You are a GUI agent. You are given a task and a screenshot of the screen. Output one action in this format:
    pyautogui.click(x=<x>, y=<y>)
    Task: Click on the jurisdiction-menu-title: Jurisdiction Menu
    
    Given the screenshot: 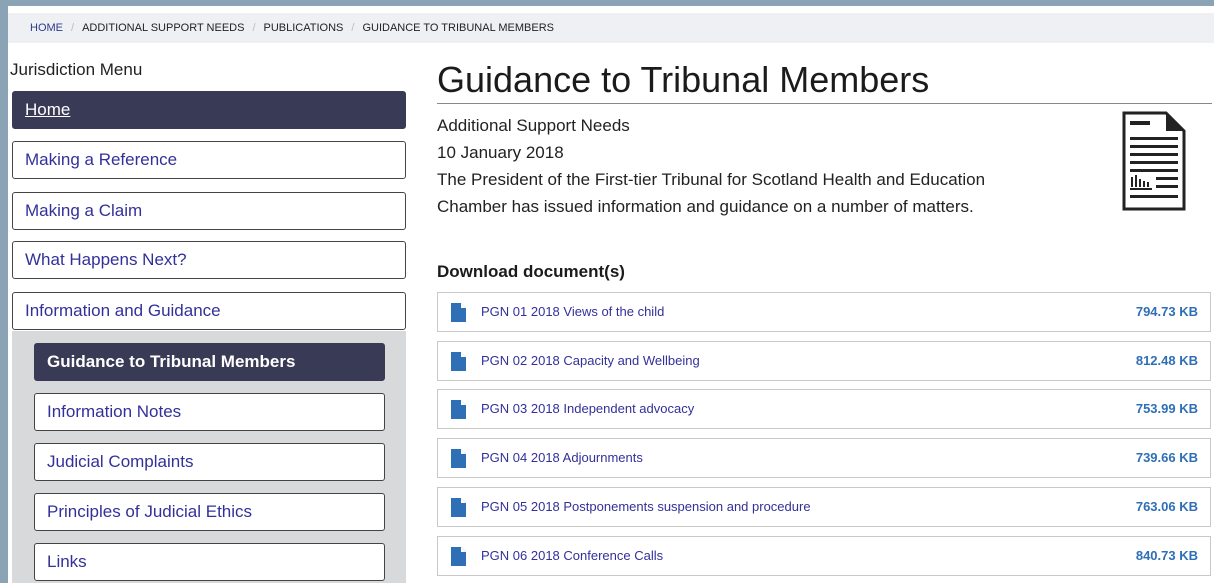 What is the action you would take?
    pyautogui.click(x=76, y=69)
    